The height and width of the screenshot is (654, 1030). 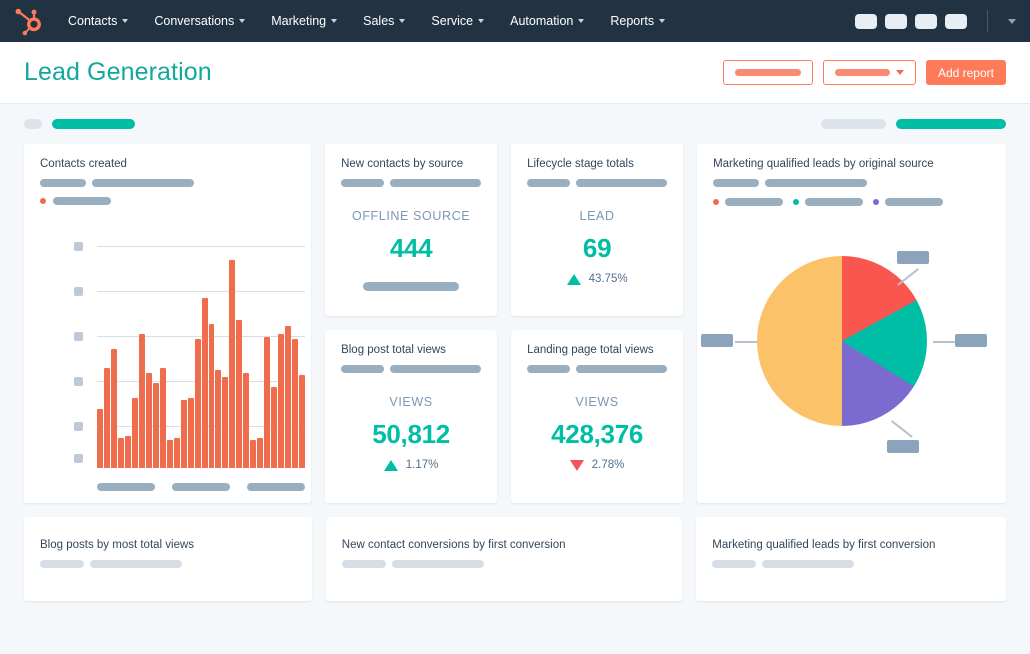 I want to click on kpi-delta: 43.75%, so click(x=597, y=279).